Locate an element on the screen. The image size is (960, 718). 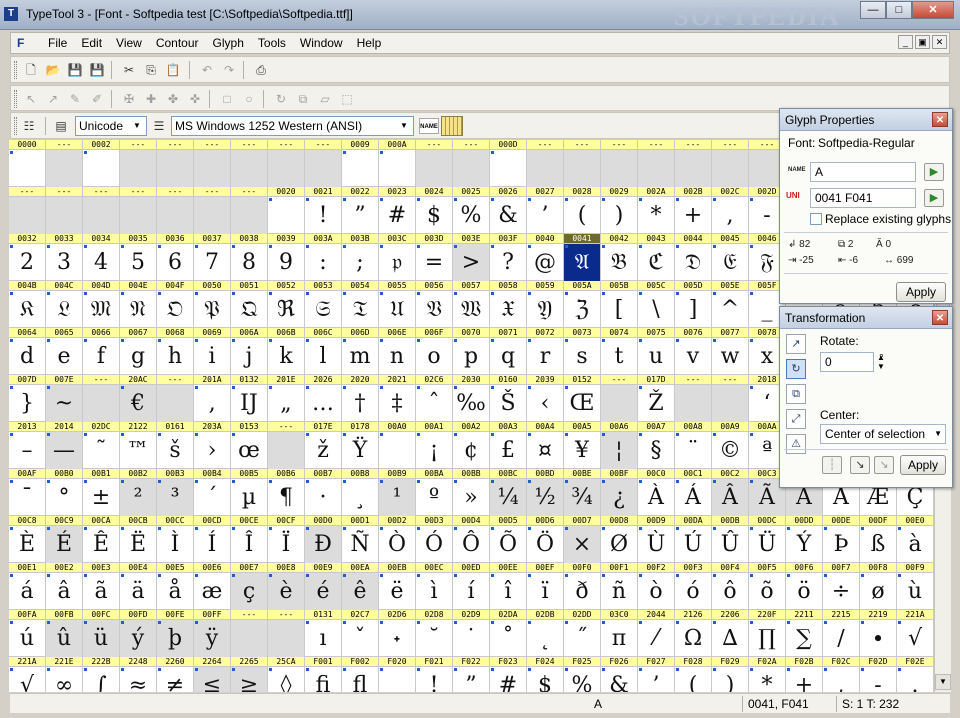
glyph-cell: 0161 š is located at coordinates (175, 445).